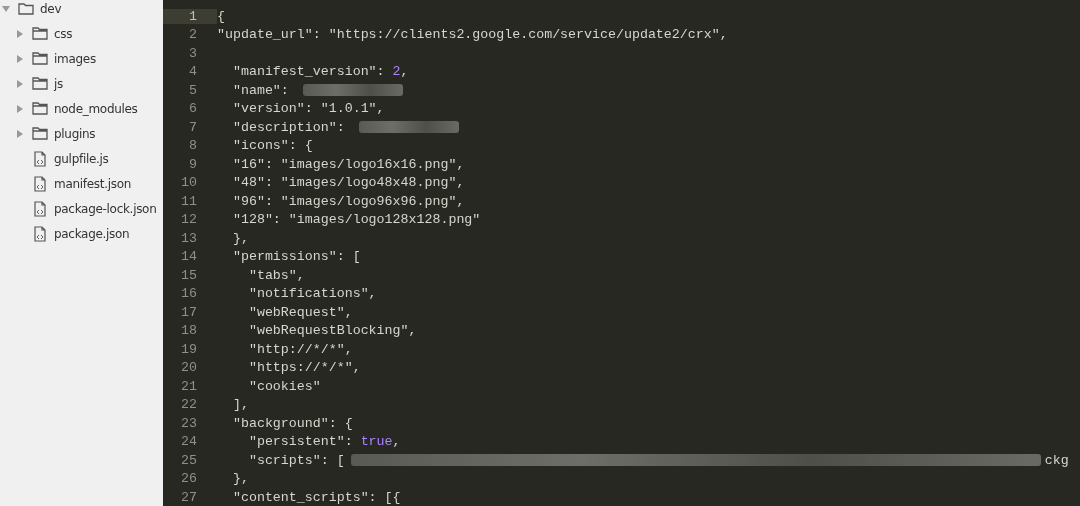 The width and height of the screenshot is (1080, 506). I want to click on code-text: "persistent":, so click(300, 442).